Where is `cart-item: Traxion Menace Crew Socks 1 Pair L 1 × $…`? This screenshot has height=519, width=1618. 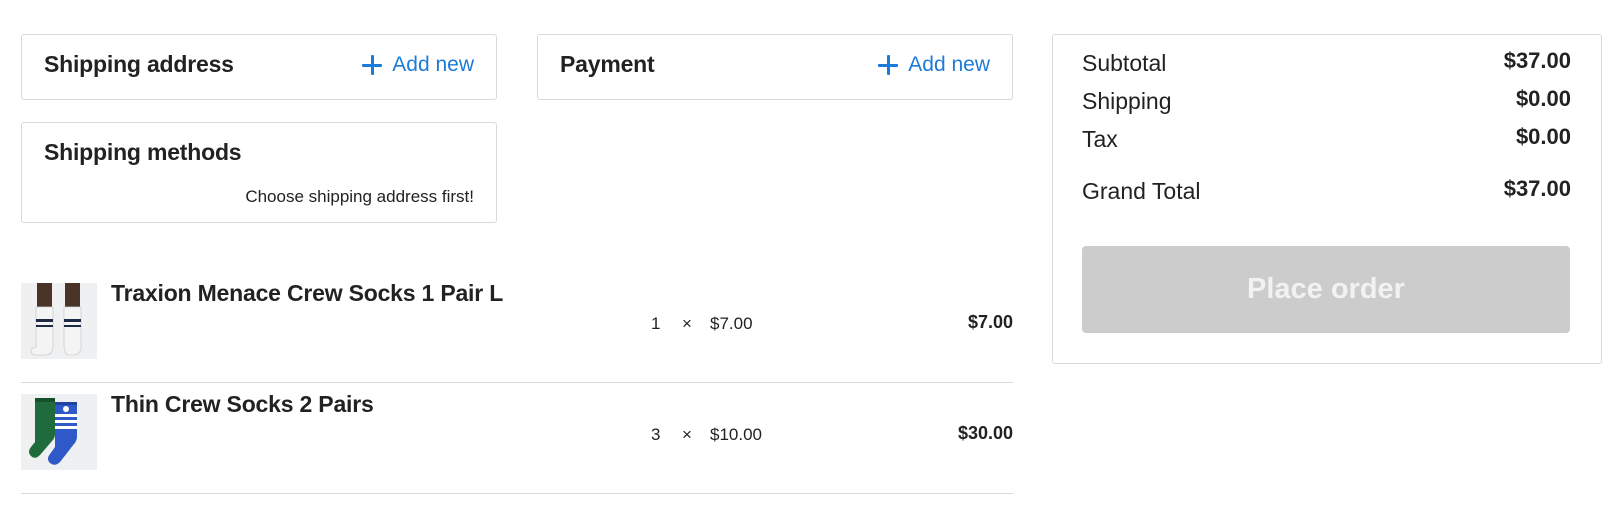
cart-item: Traxion Menace Crew Socks 1 Pair L 1 × $… is located at coordinates (517, 327).